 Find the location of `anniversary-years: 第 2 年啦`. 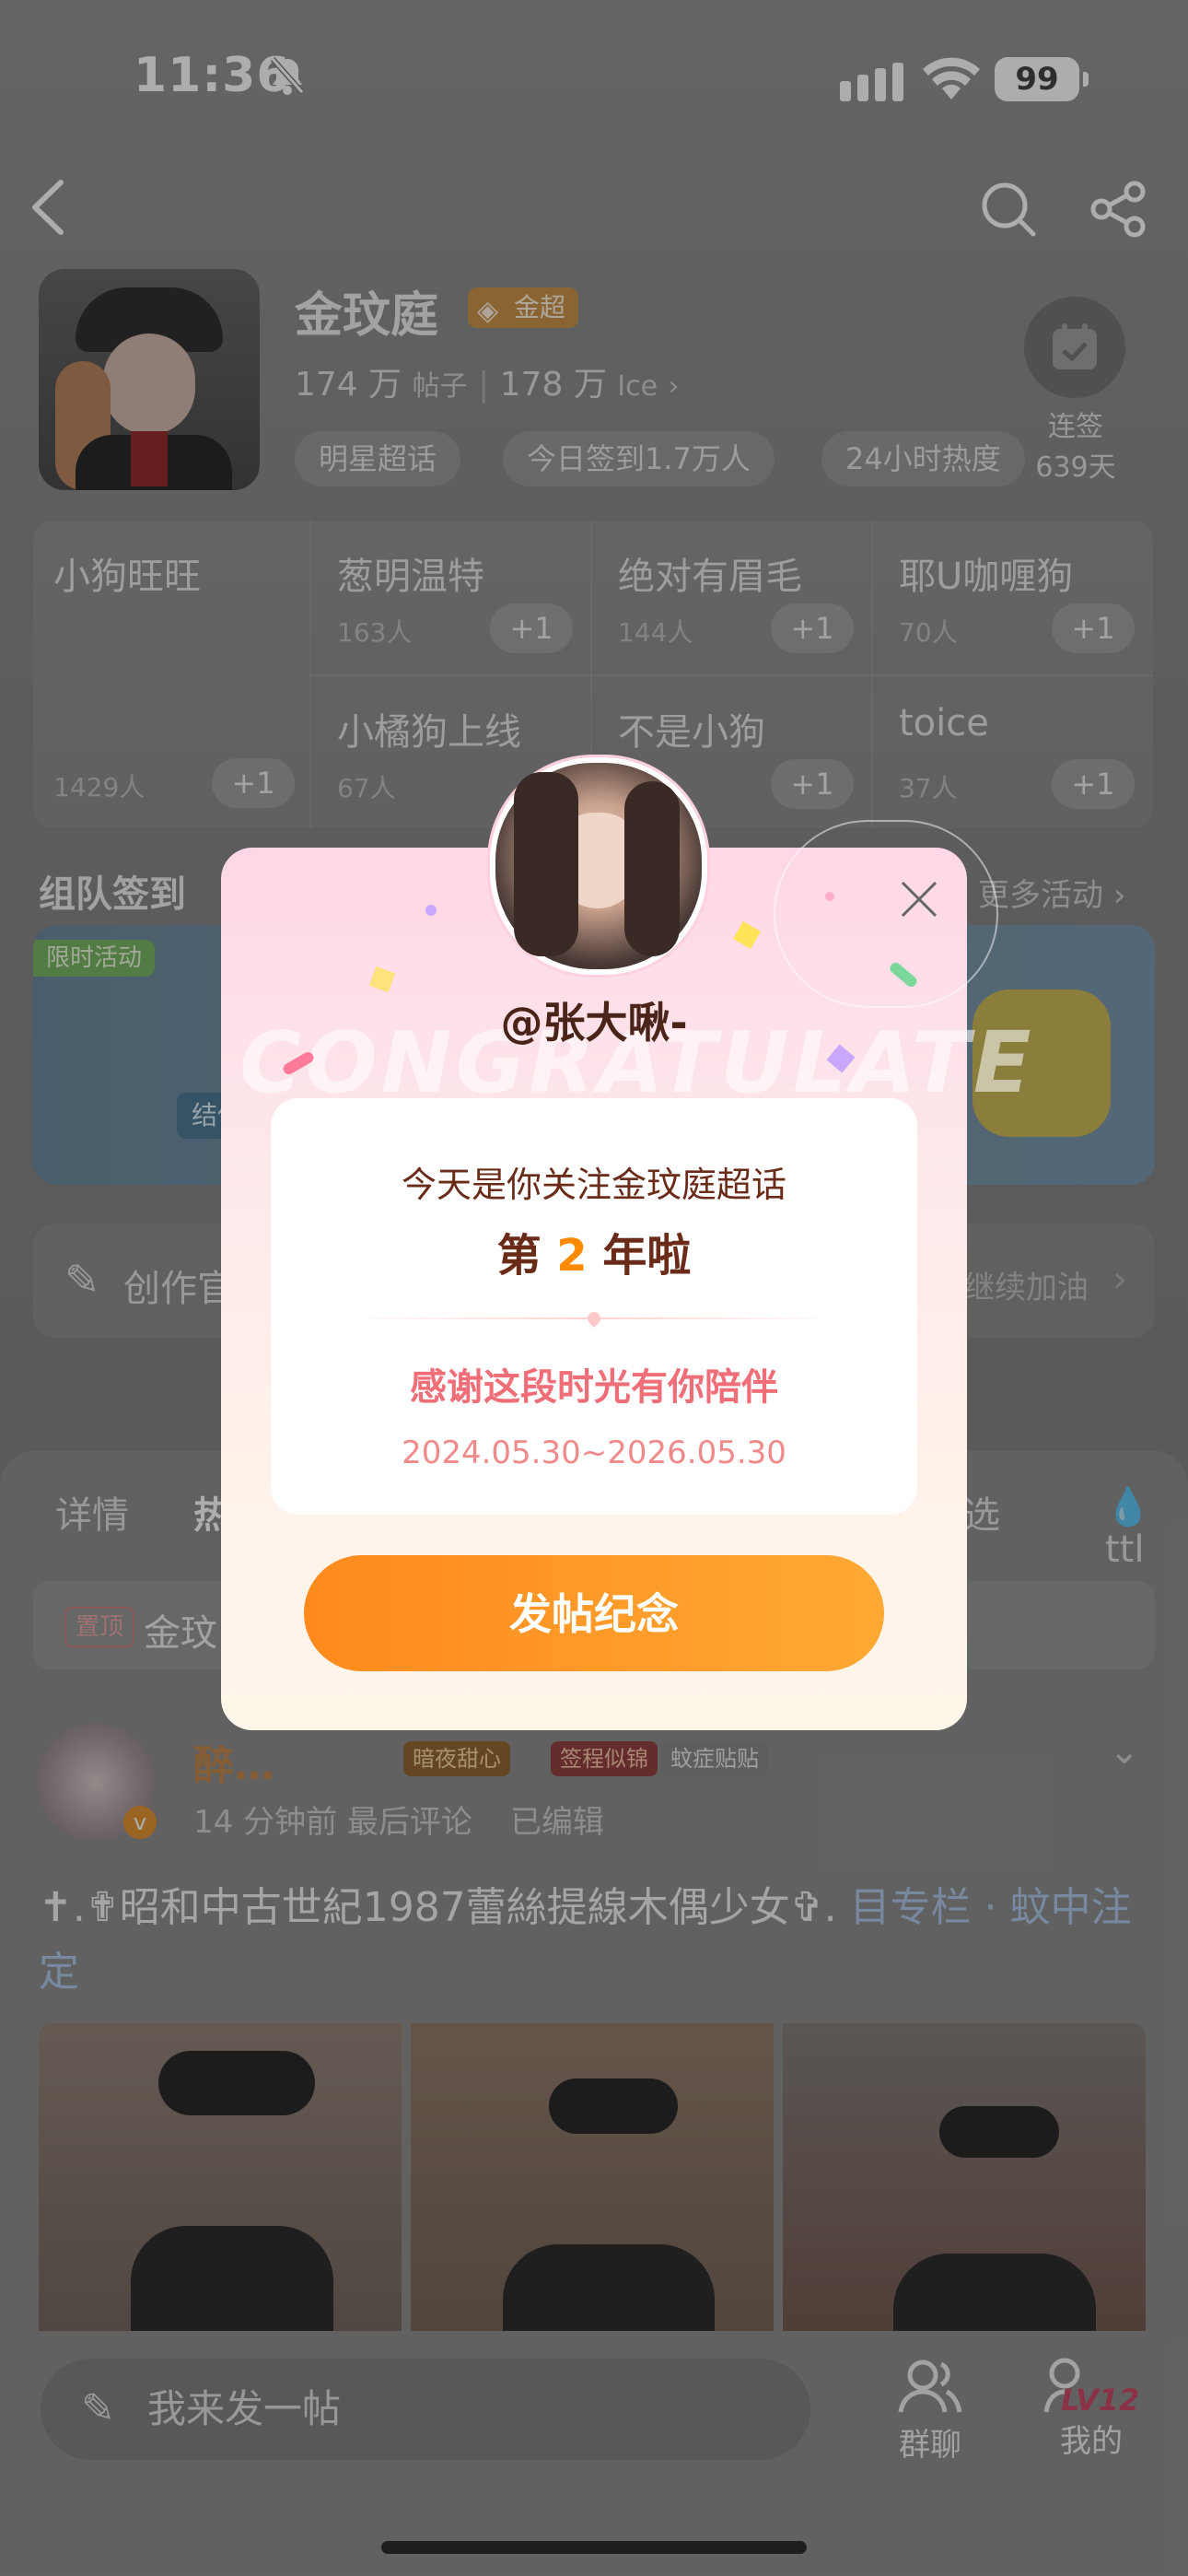

anniversary-years: 第 2 年啦 is located at coordinates (594, 1251).